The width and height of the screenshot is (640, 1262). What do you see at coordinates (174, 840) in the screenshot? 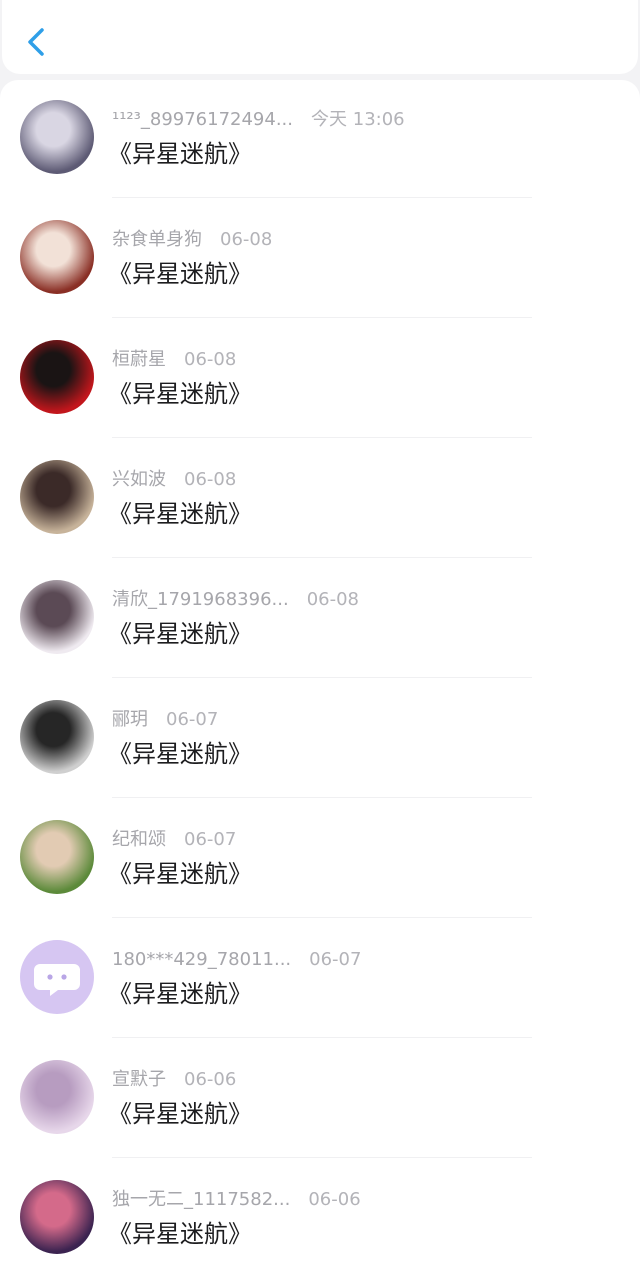
I see `comment-meta: 纪和颂 06-07` at bounding box center [174, 840].